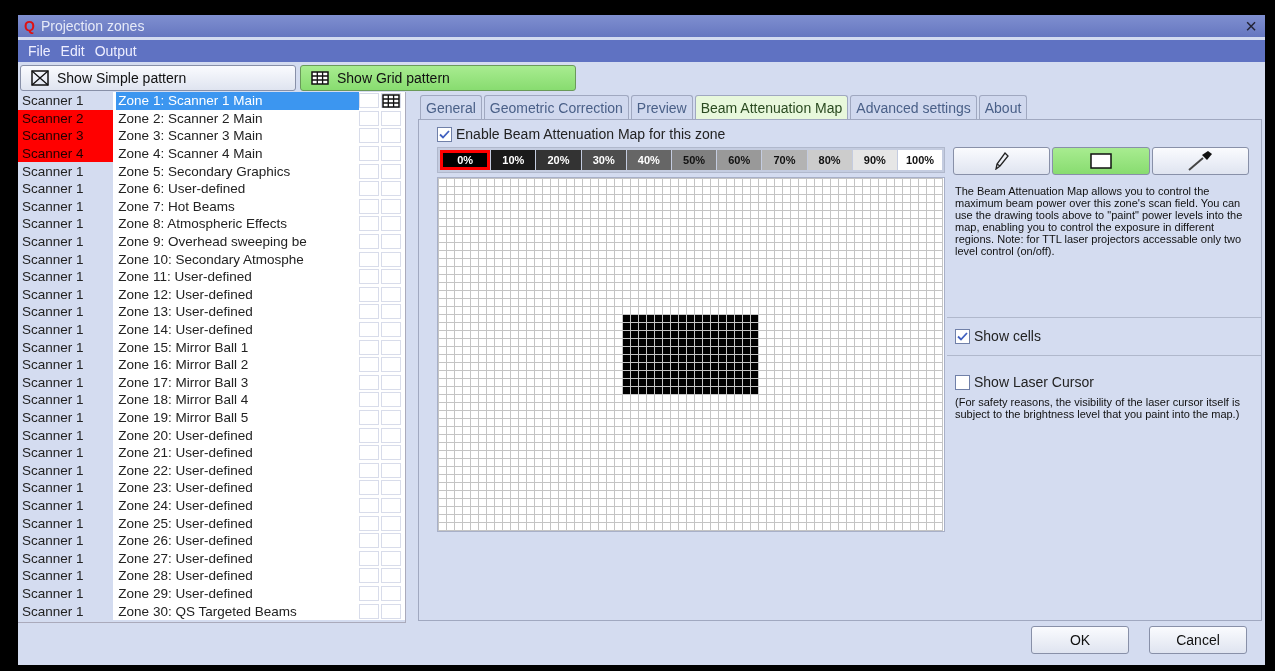 The height and width of the screenshot is (671, 1275). Describe the element at coordinates (920, 160) in the screenshot. I see `level-swatch: 100%` at that location.